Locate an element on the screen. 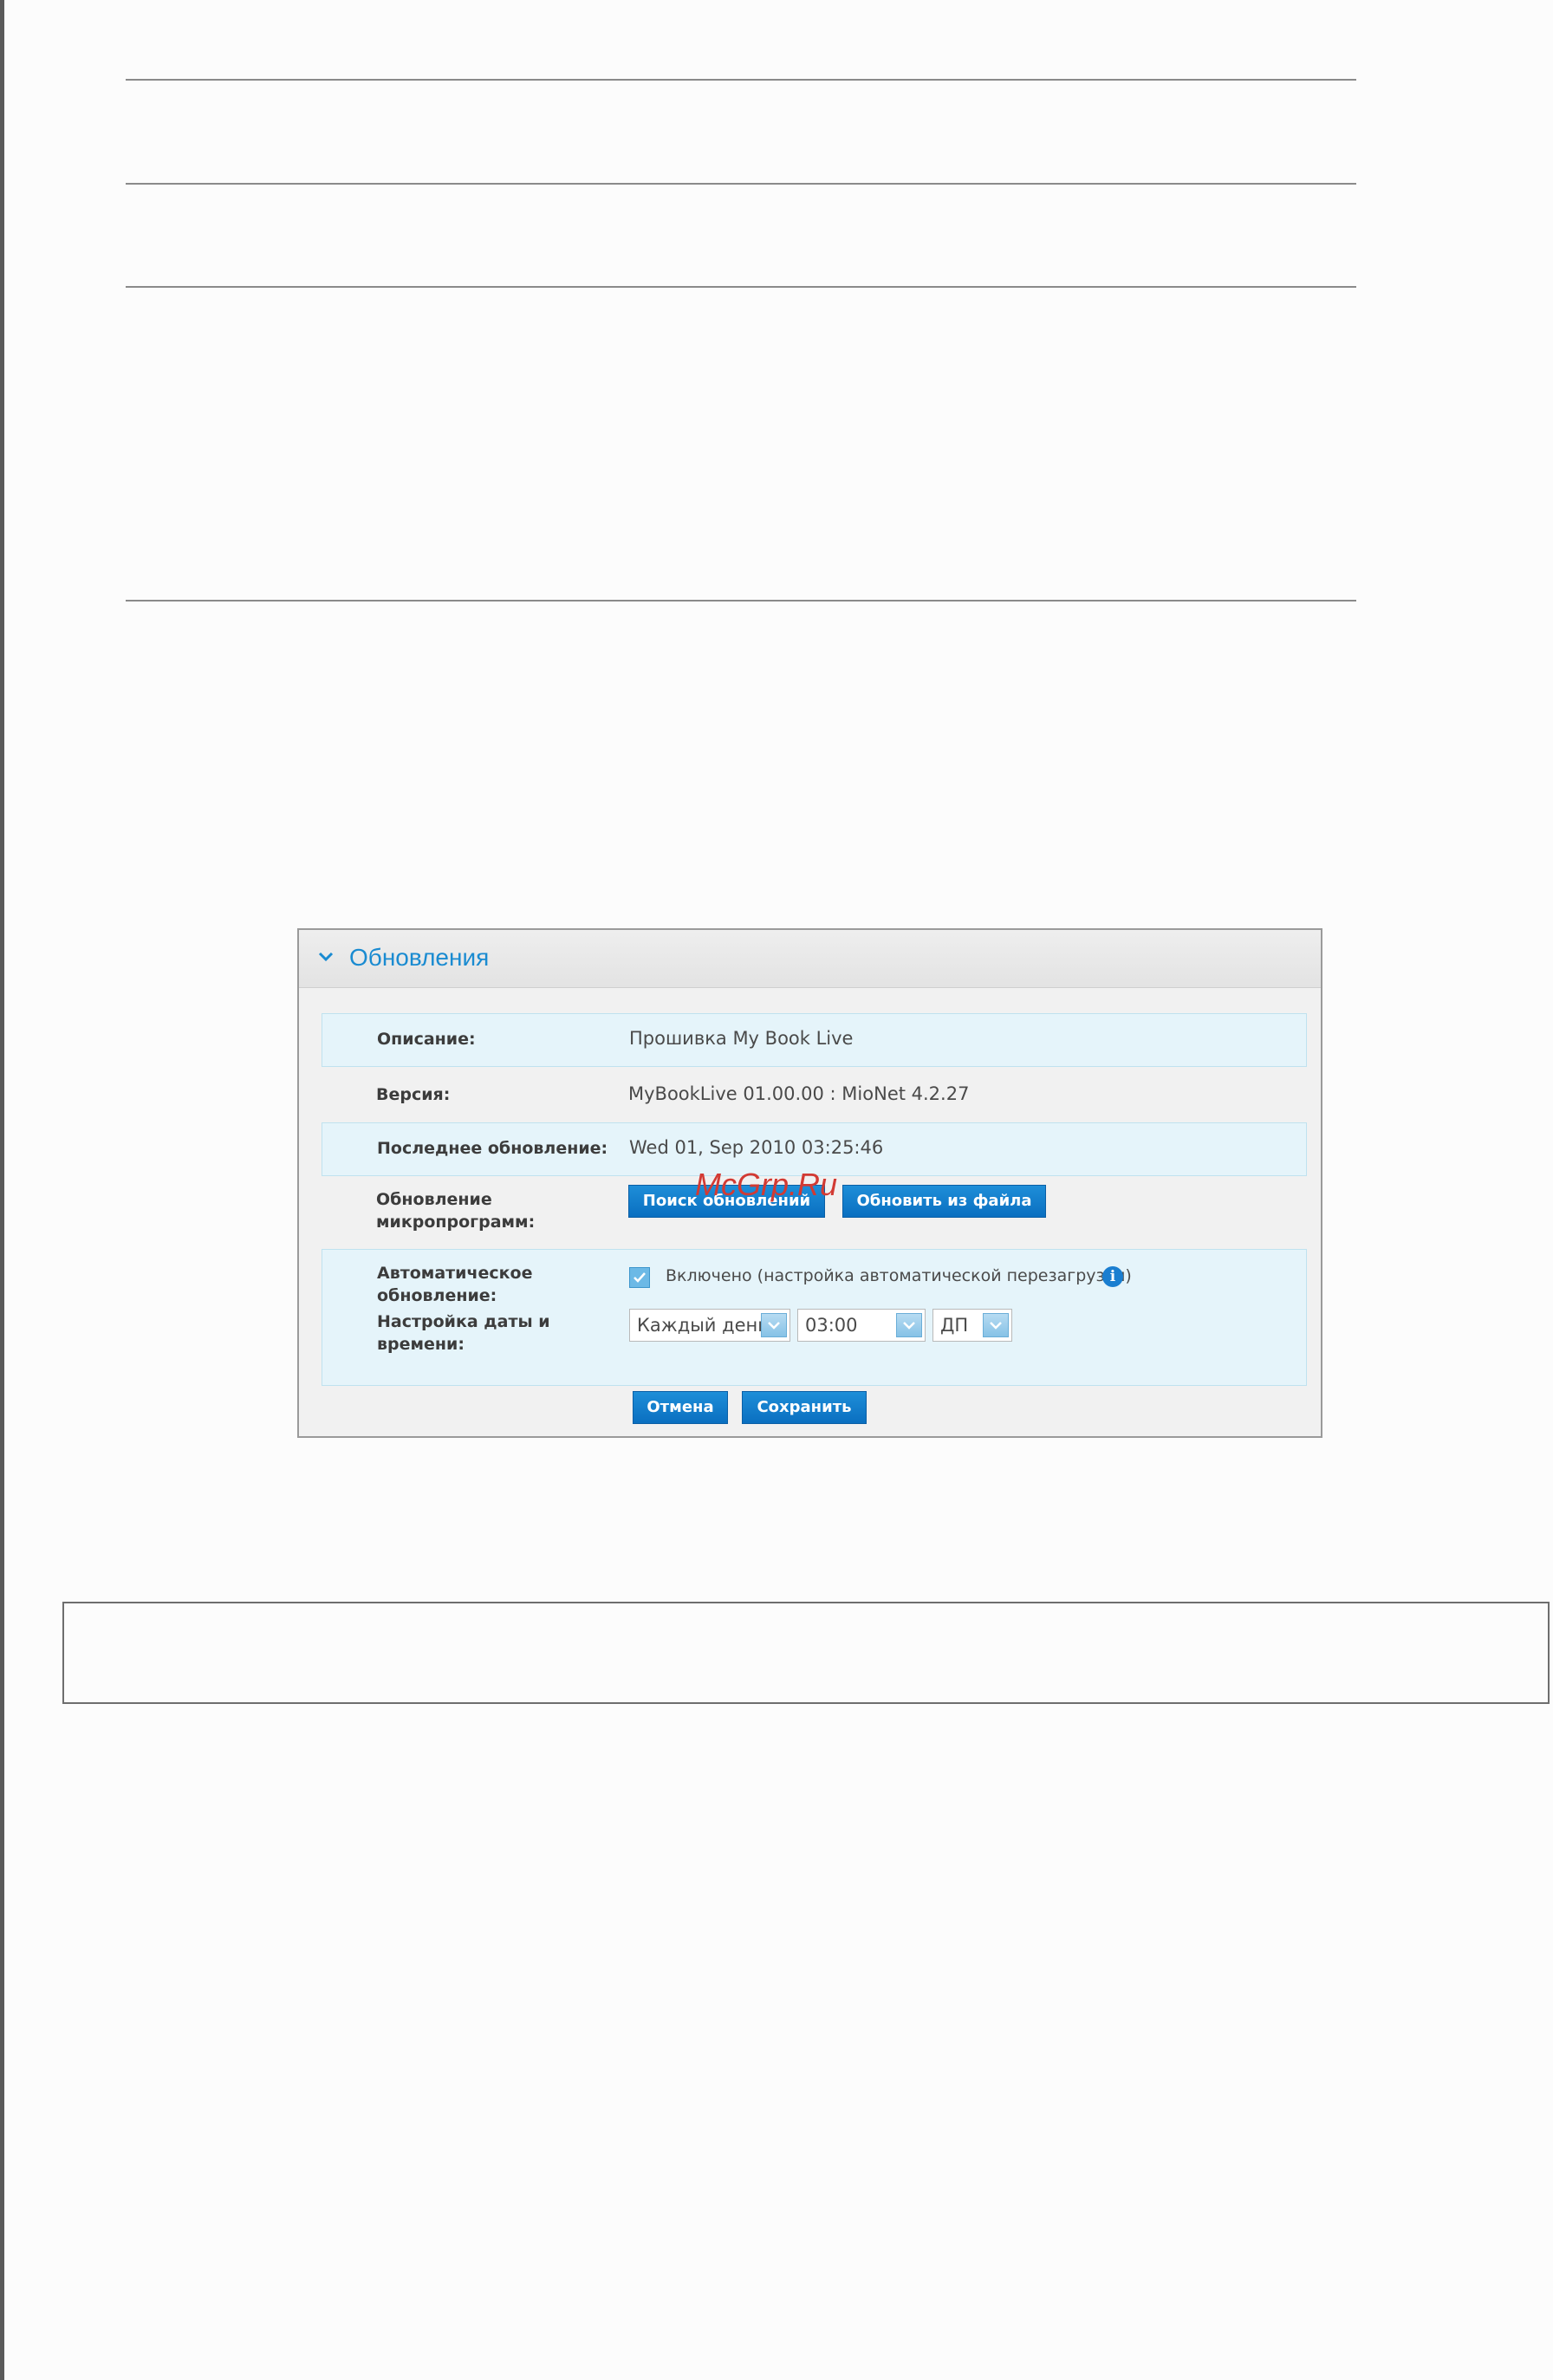 The height and width of the screenshot is (2380, 1553). last-update-value: Wed 01, Sep 2010 03:25:46 is located at coordinates (757, 1147).